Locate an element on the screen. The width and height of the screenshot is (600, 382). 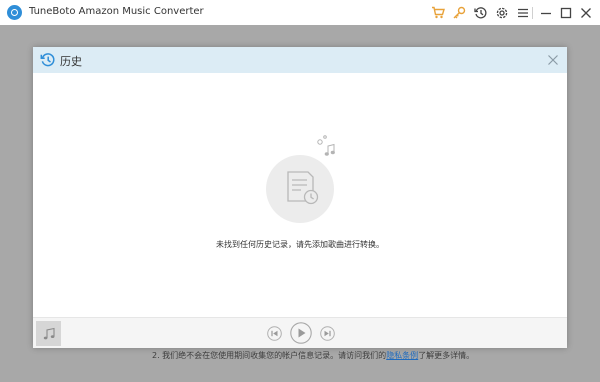
key-icon is located at coordinates (458, 12).